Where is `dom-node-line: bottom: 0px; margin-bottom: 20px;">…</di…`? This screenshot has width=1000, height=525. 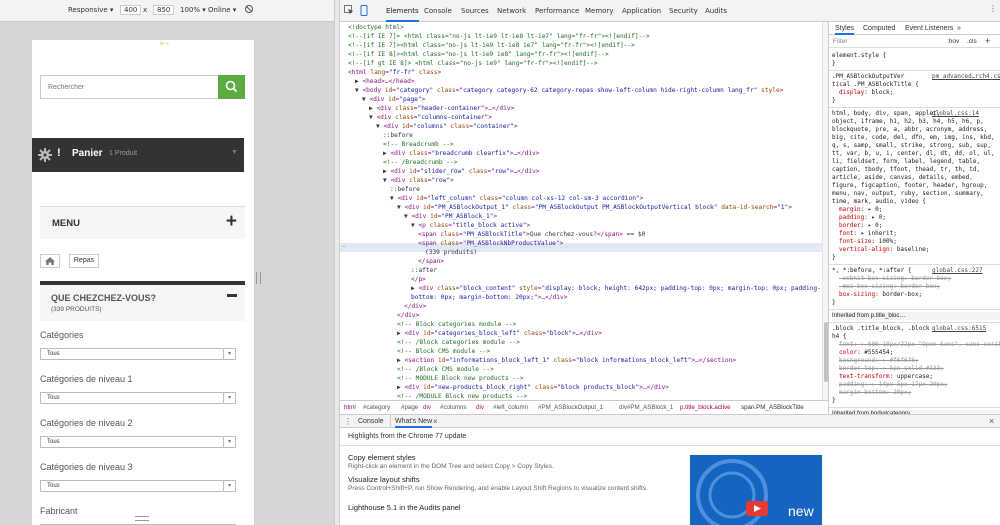
dom-node-line: bottom: 0px; margin-bottom: 20px;">…</di… is located at coordinates (489, 297).